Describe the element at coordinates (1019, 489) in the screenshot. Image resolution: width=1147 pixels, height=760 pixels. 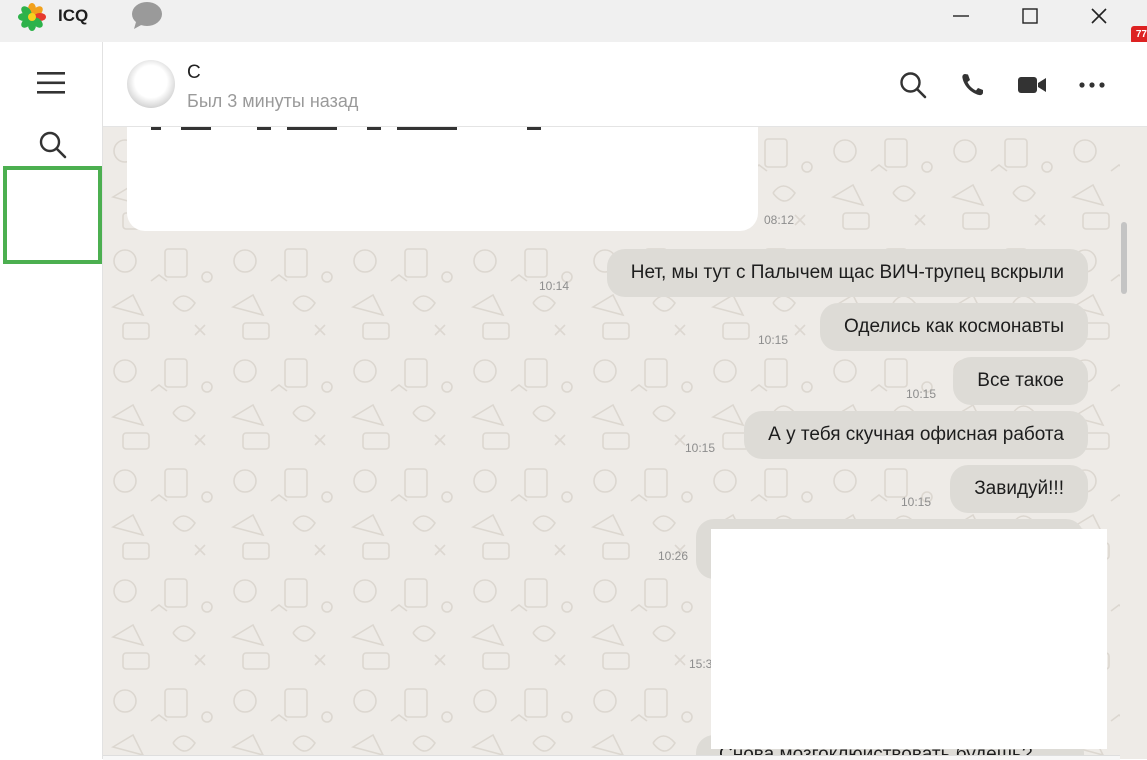
I see `outgoing-message-bubble: Завидуй!!!` at that location.